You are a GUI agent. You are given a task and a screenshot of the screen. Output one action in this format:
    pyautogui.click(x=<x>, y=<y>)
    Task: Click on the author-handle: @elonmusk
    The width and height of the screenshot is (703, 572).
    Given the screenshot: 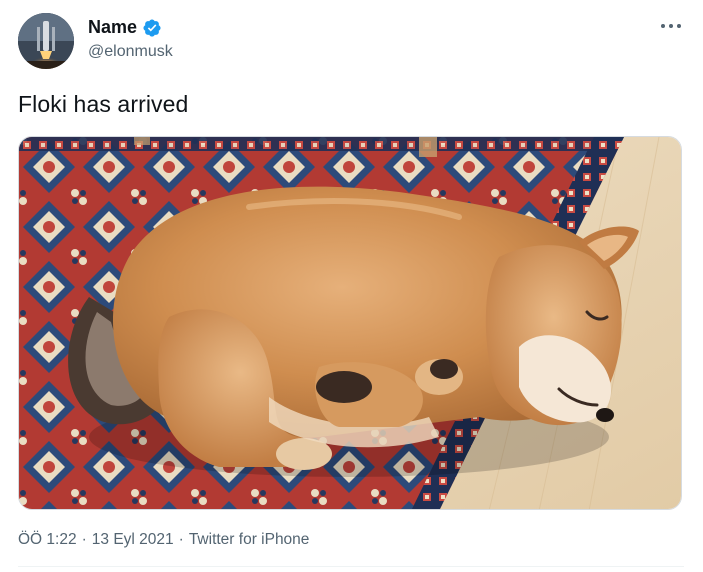 What is the action you would take?
    pyautogui.click(x=130, y=52)
    